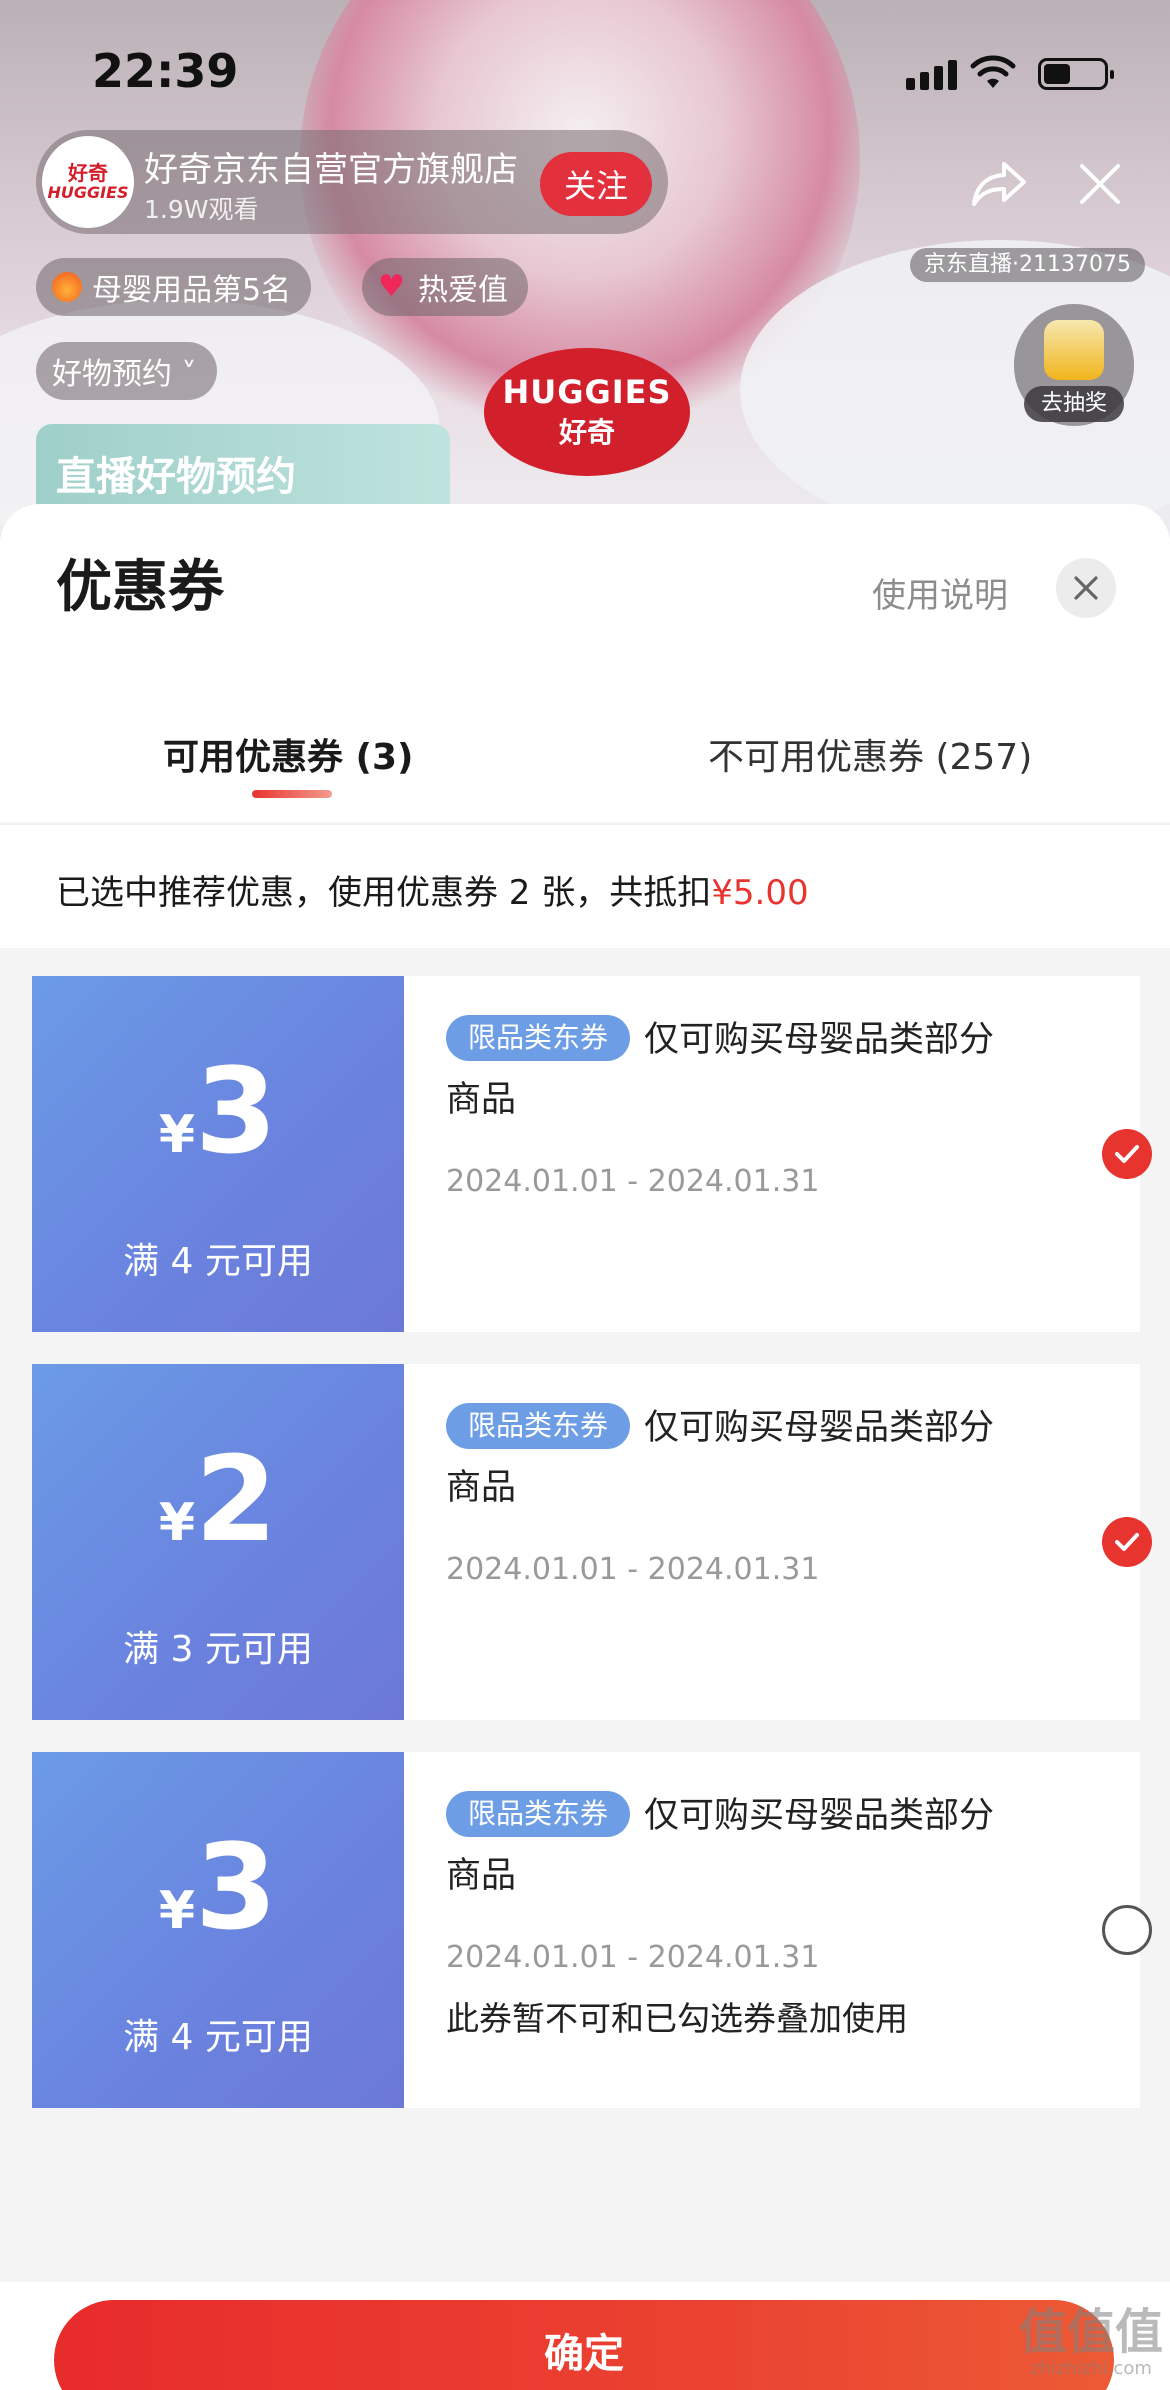 This screenshot has width=1170, height=2390. What do you see at coordinates (288, 754) in the screenshot?
I see `tab-available-coupons: 可用优惠券 (3)` at bounding box center [288, 754].